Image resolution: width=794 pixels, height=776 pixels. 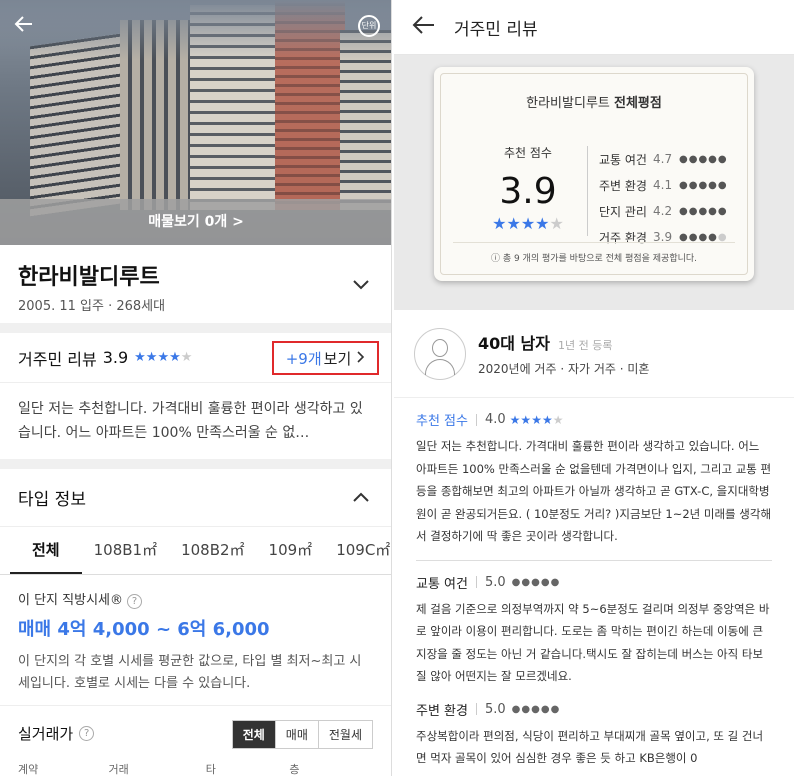 I want to click on market-price-value: 매매 4억 4,000 ~ 6억 6,000, so click(x=144, y=629).